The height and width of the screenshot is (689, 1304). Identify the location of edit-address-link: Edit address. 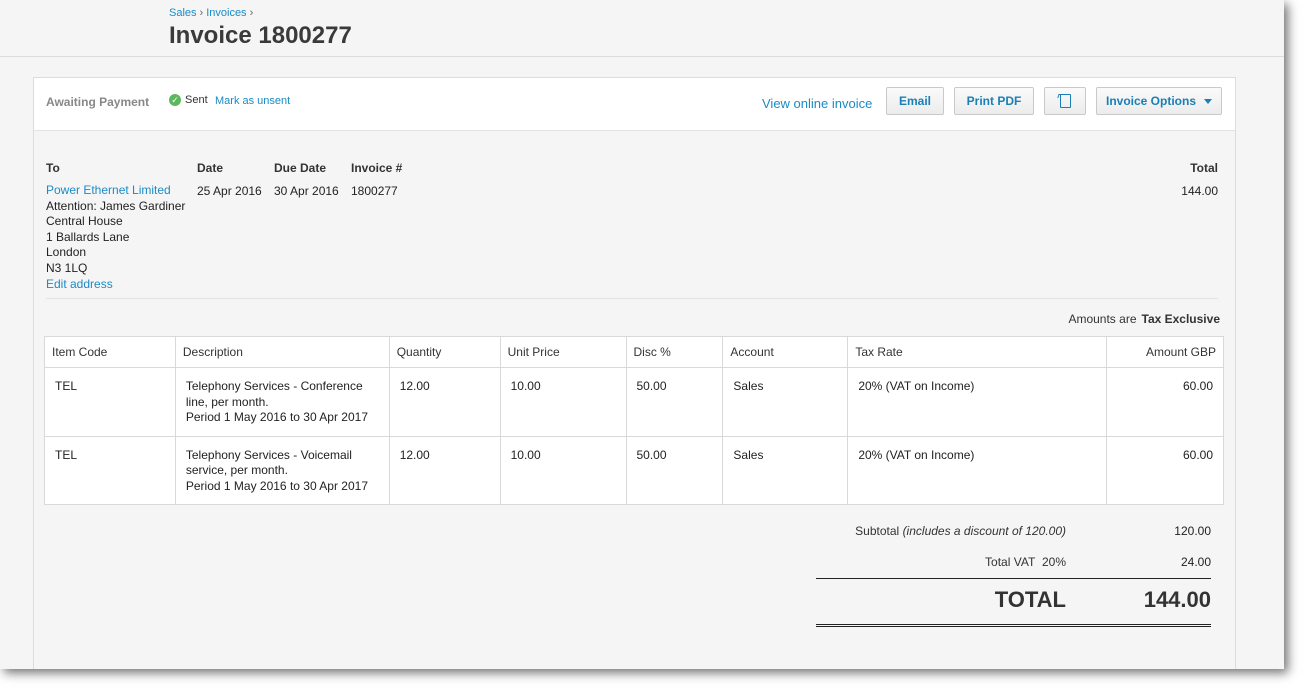
(115, 285).